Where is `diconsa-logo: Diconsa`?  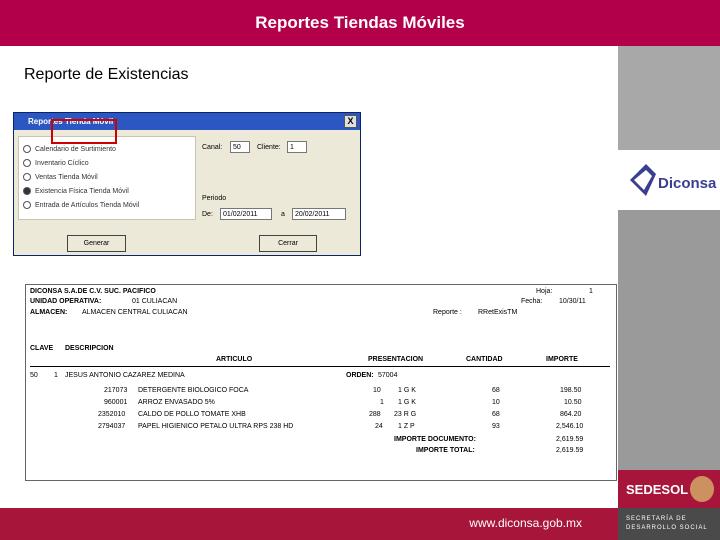 diconsa-logo: Diconsa is located at coordinates (673, 182).